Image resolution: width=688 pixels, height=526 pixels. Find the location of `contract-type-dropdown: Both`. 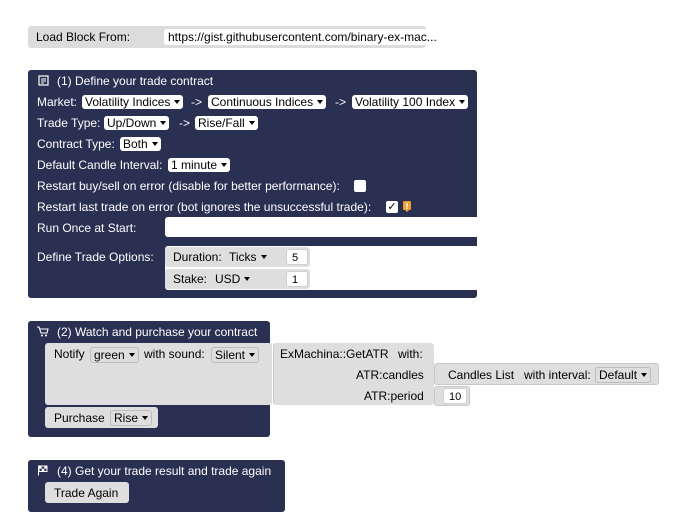

contract-type-dropdown: Both is located at coordinates (140, 144).